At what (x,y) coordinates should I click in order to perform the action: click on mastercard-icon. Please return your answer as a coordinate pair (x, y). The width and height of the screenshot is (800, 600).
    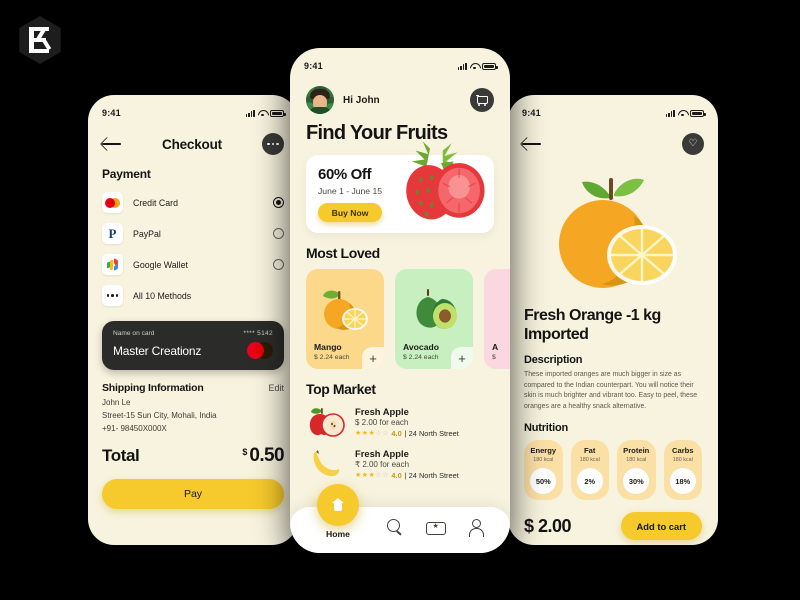
    Looking at the image, I should click on (260, 350).